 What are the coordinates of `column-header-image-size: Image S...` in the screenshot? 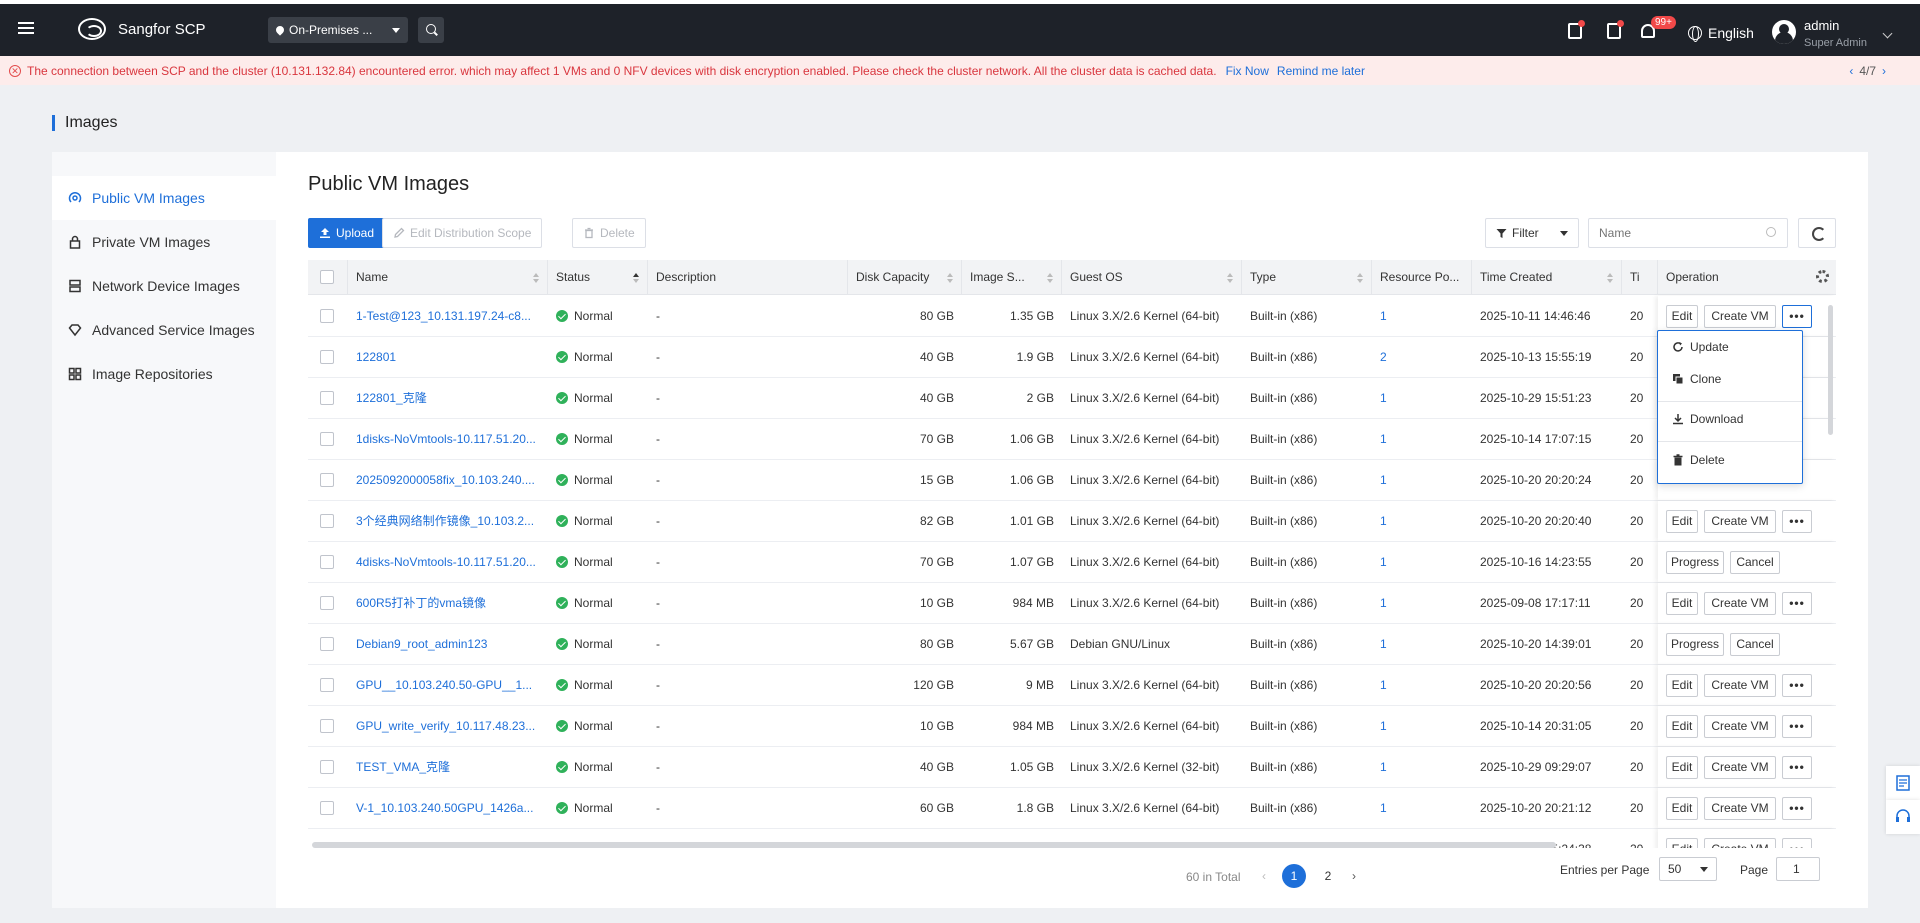 It's located at (1012, 277).